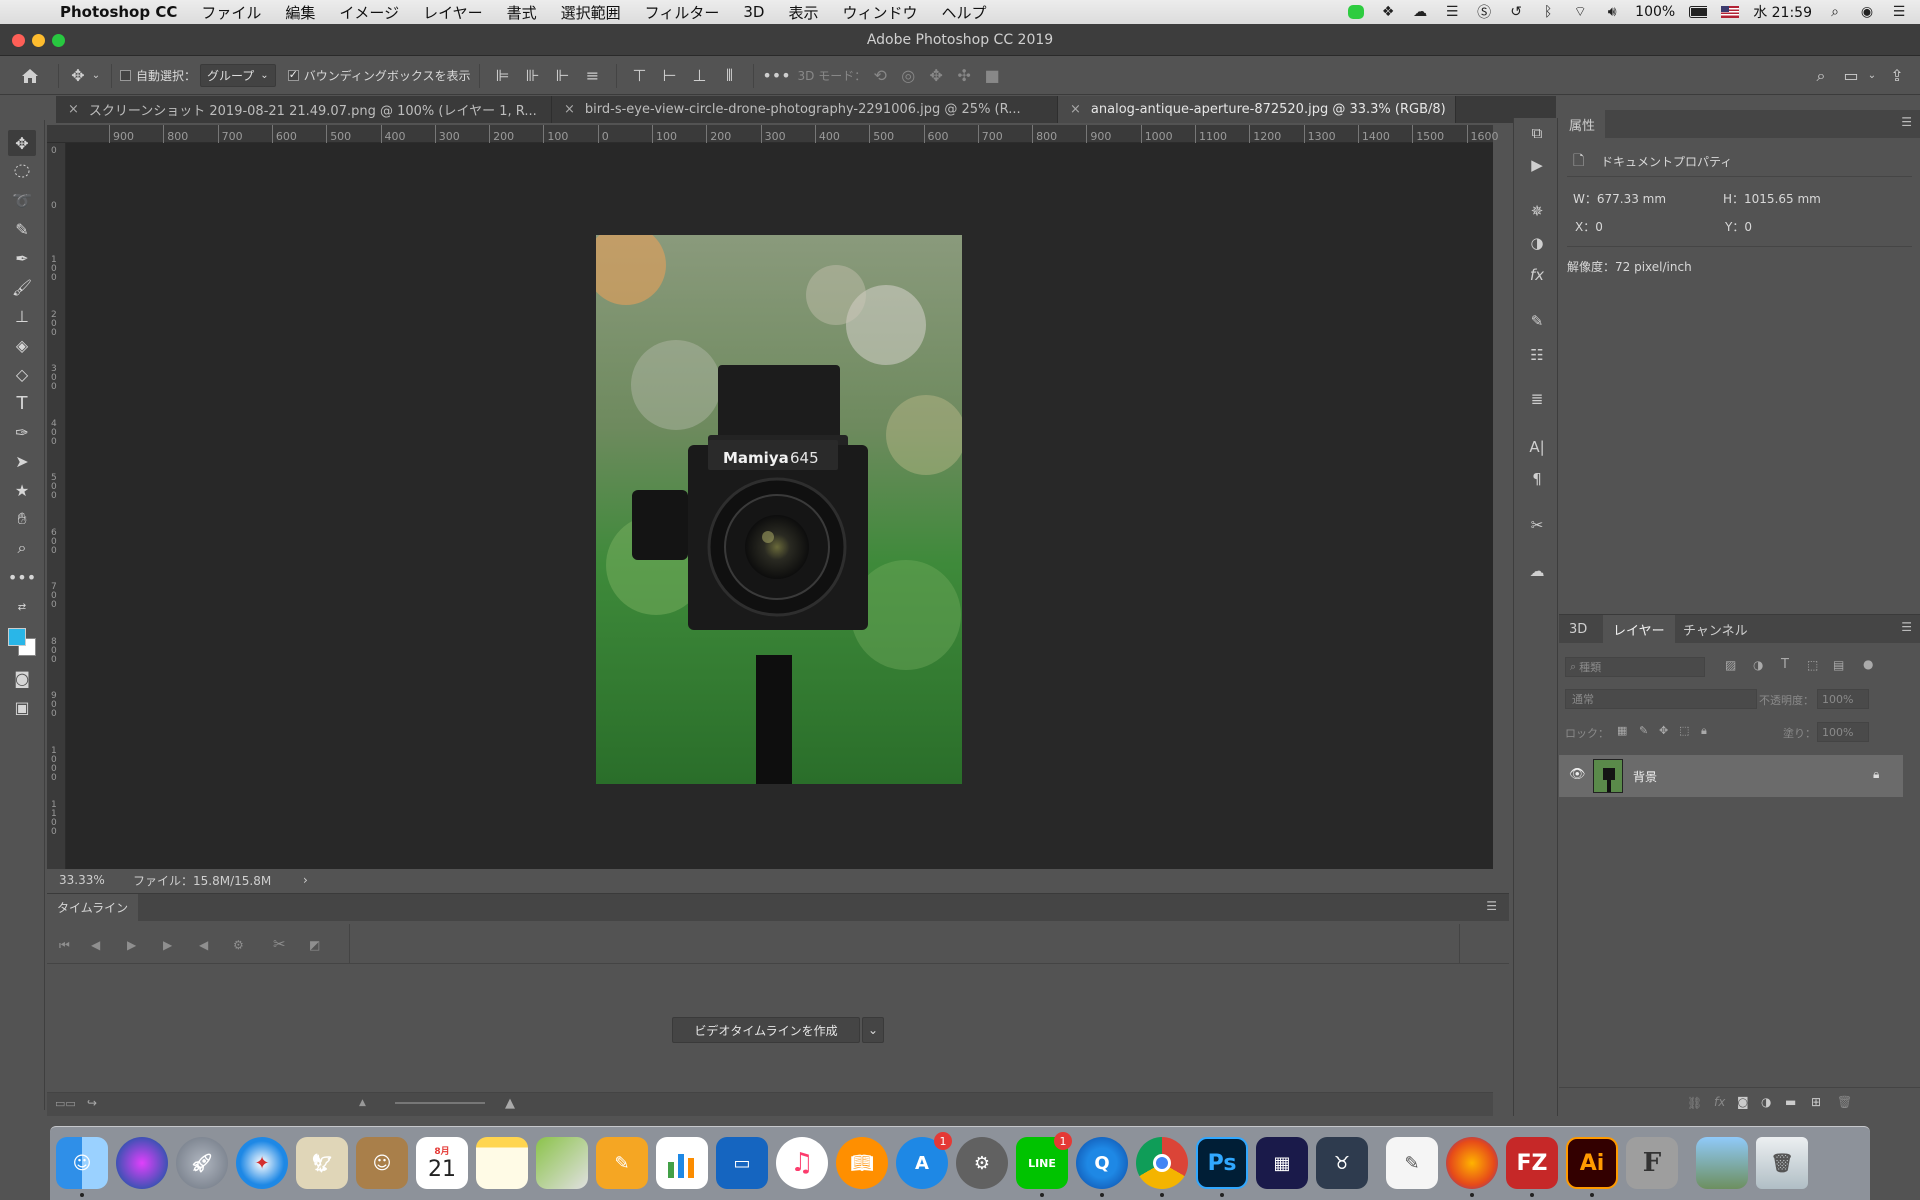 This screenshot has width=1920, height=1200. Describe the element at coordinates (1731, 776) in the screenshot. I see `layer-row: 👁︎ 背景 🔒︎` at that location.